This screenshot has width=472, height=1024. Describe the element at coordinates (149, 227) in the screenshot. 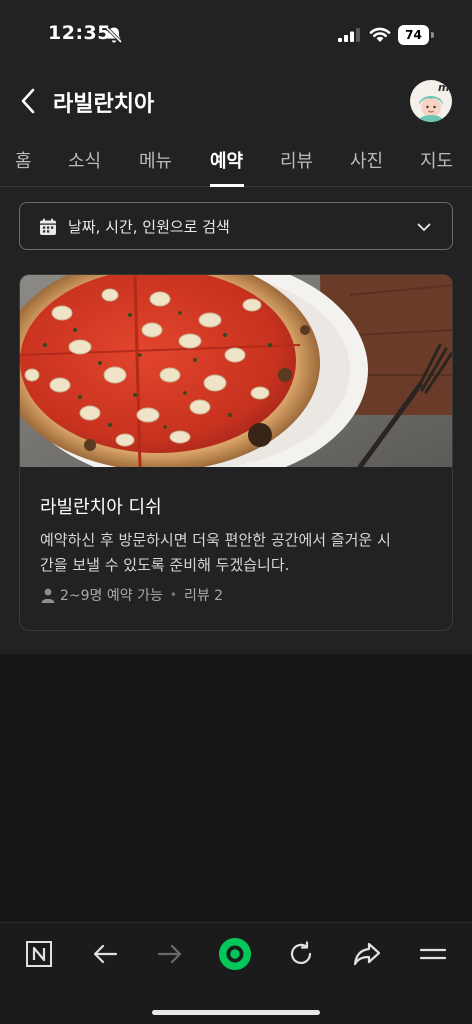

I see `search-label: 날짜, 시간, 인원으로 검색` at that location.